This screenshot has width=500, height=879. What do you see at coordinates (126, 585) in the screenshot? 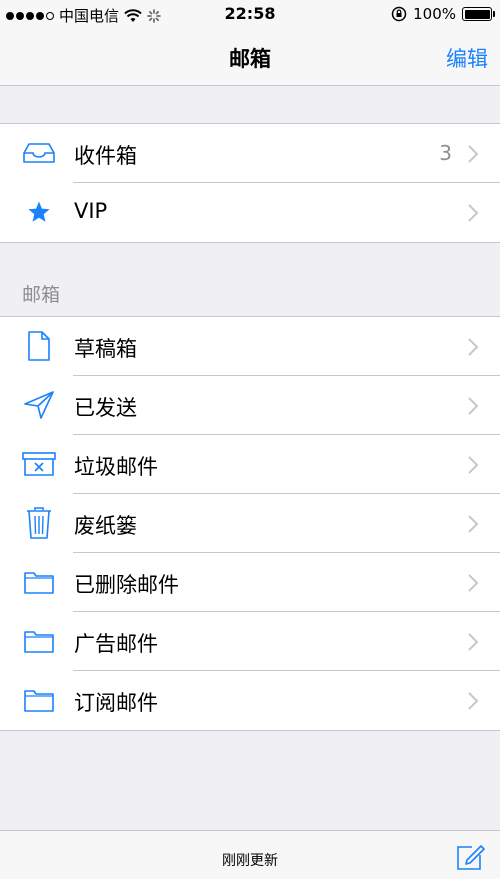
I see `deleted-label: 已删除邮件` at bounding box center [126, 585].